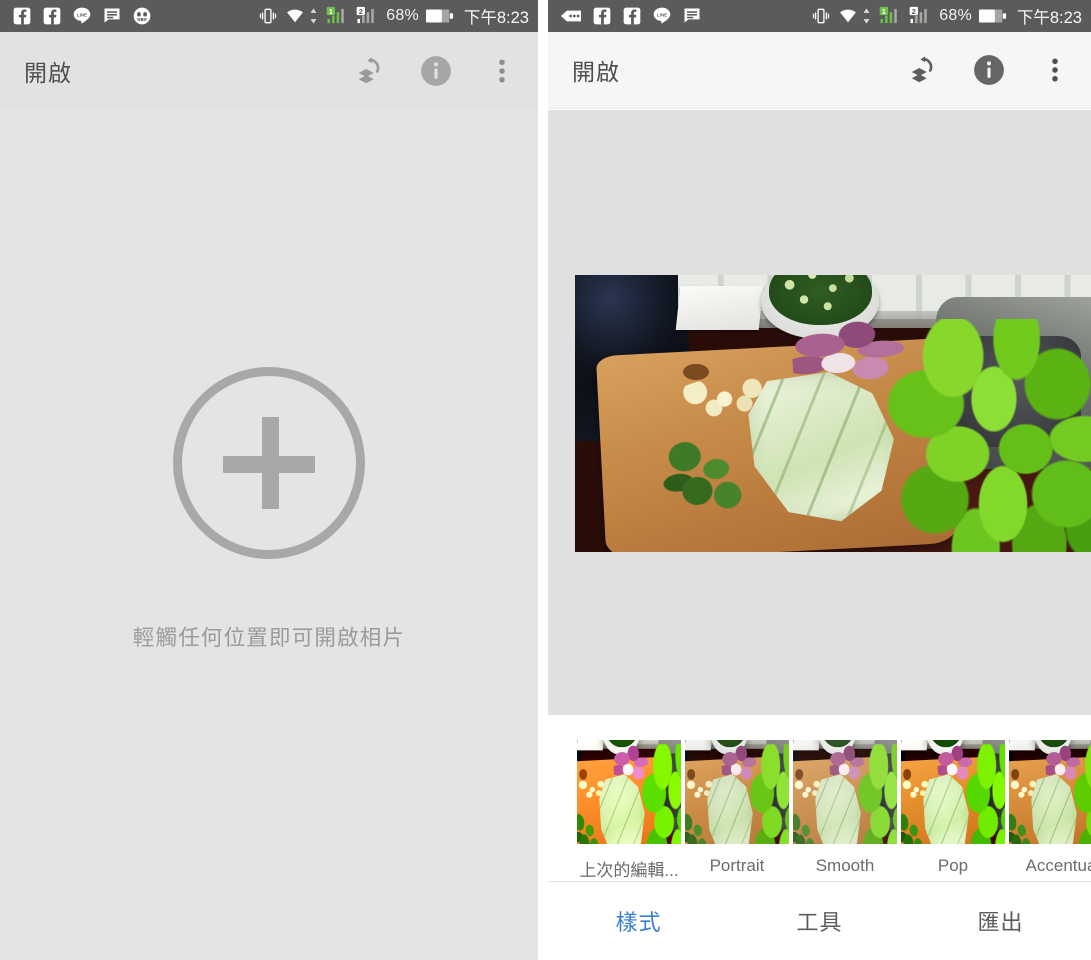 This screenshot has width=1091, height=960. I want to click on notification-icons-left: LINE, so click(82, 16).